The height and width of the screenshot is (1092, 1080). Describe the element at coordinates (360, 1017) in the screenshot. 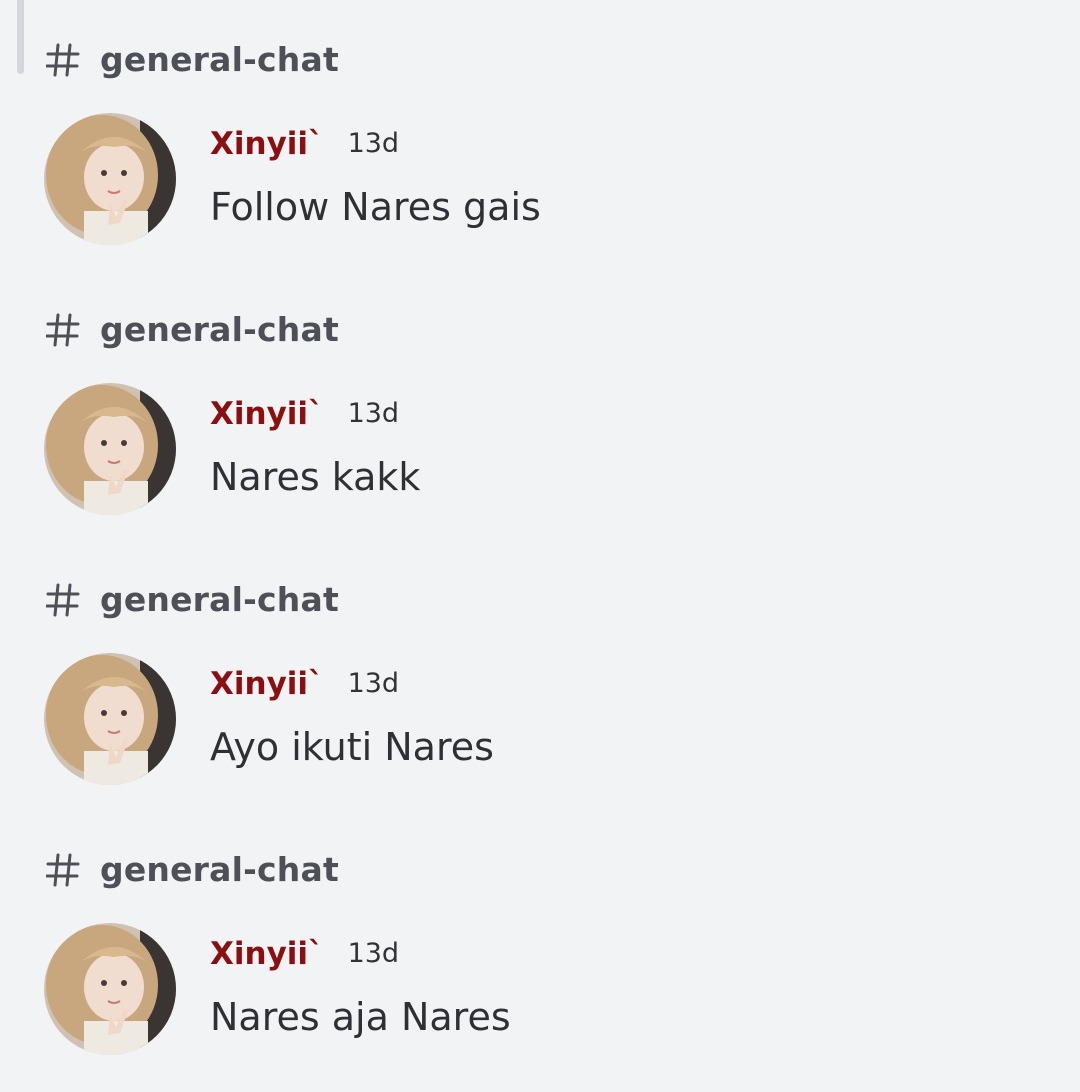

I see `message-text: Nares aja Nares` at that location.